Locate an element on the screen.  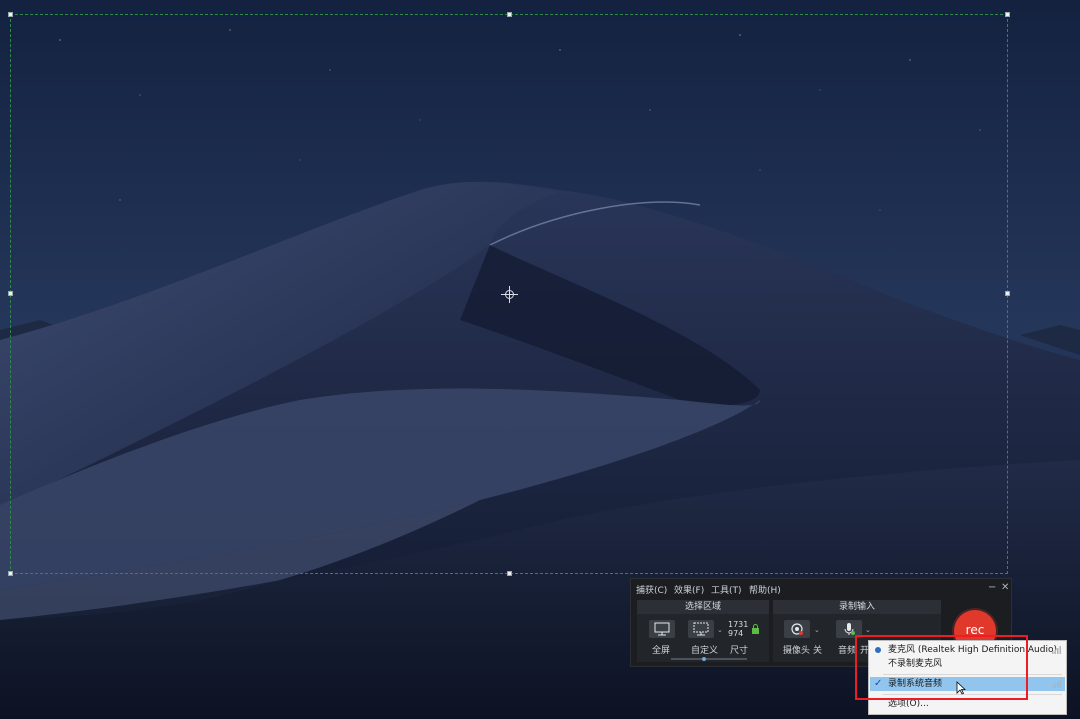
menu-tools: 工具(T) is located at coordinates (726, 589).